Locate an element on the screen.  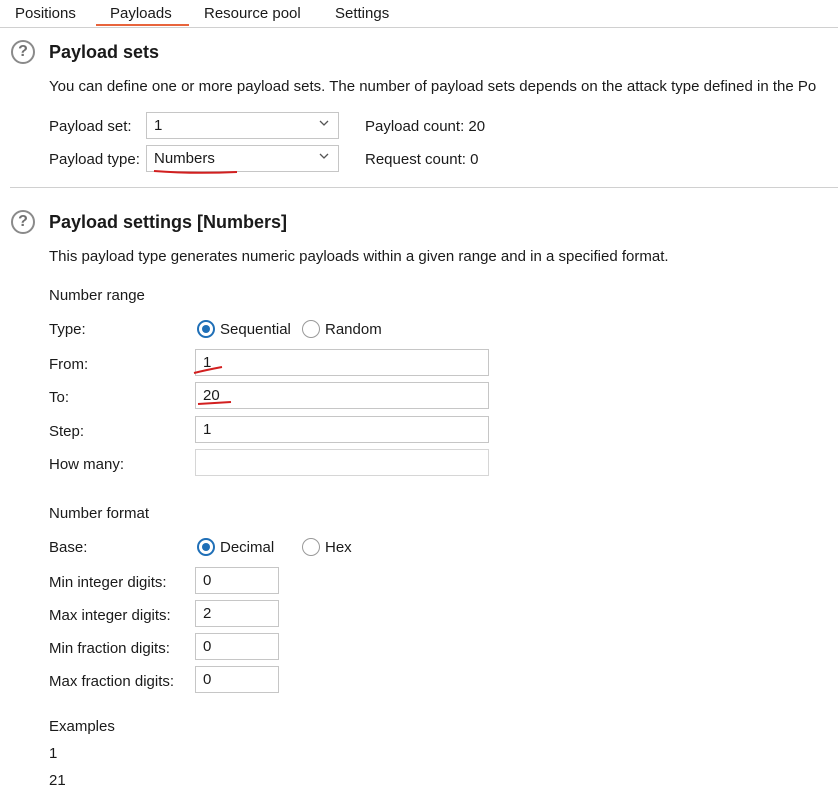
radio-hex-label: Hex is located at coordinates (338, 547).